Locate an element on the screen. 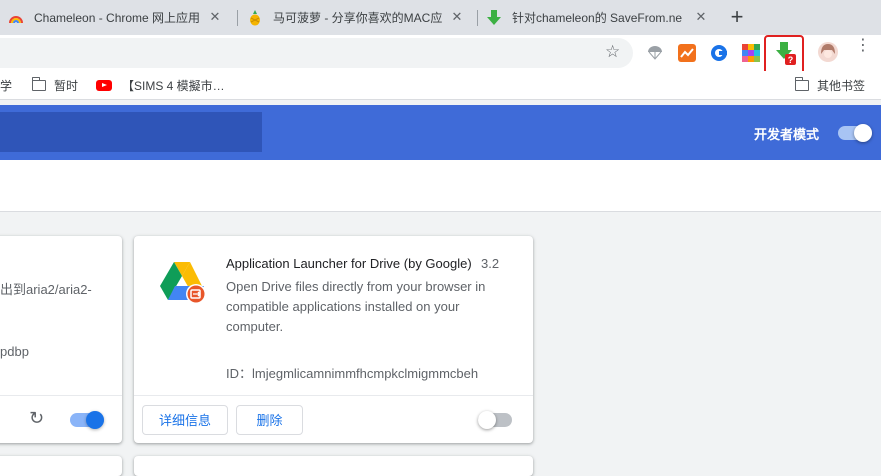  bookmark-folder-temp: 暂时 is located at coordinates (55, 85).